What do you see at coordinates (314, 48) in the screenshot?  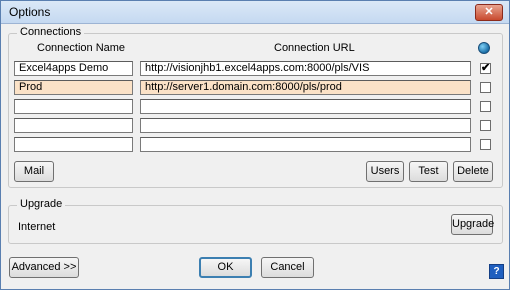 I see `connection-url-header: Connection URL` at bounding box center [314, 48].